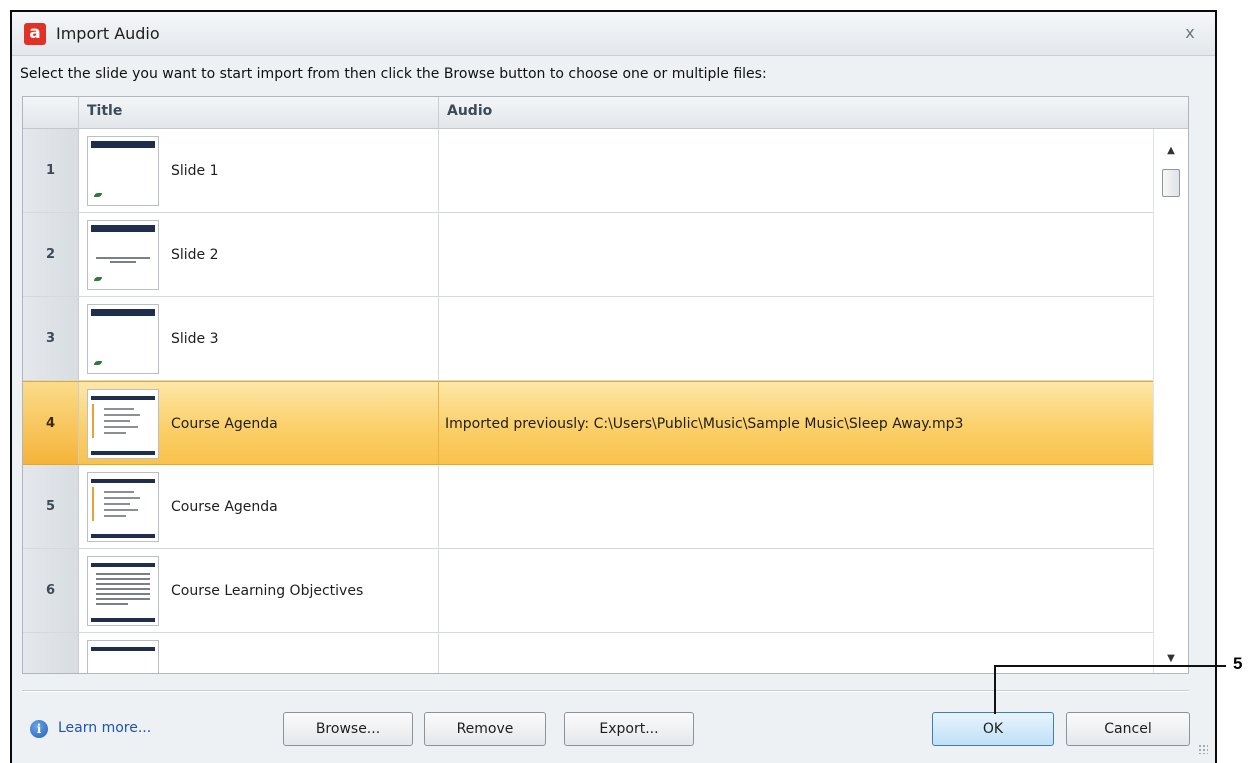  What do you see at coordinates (195, 171) in the screenshot?
I see `slide-title: Slide 1` at bounding box center [195, 171].